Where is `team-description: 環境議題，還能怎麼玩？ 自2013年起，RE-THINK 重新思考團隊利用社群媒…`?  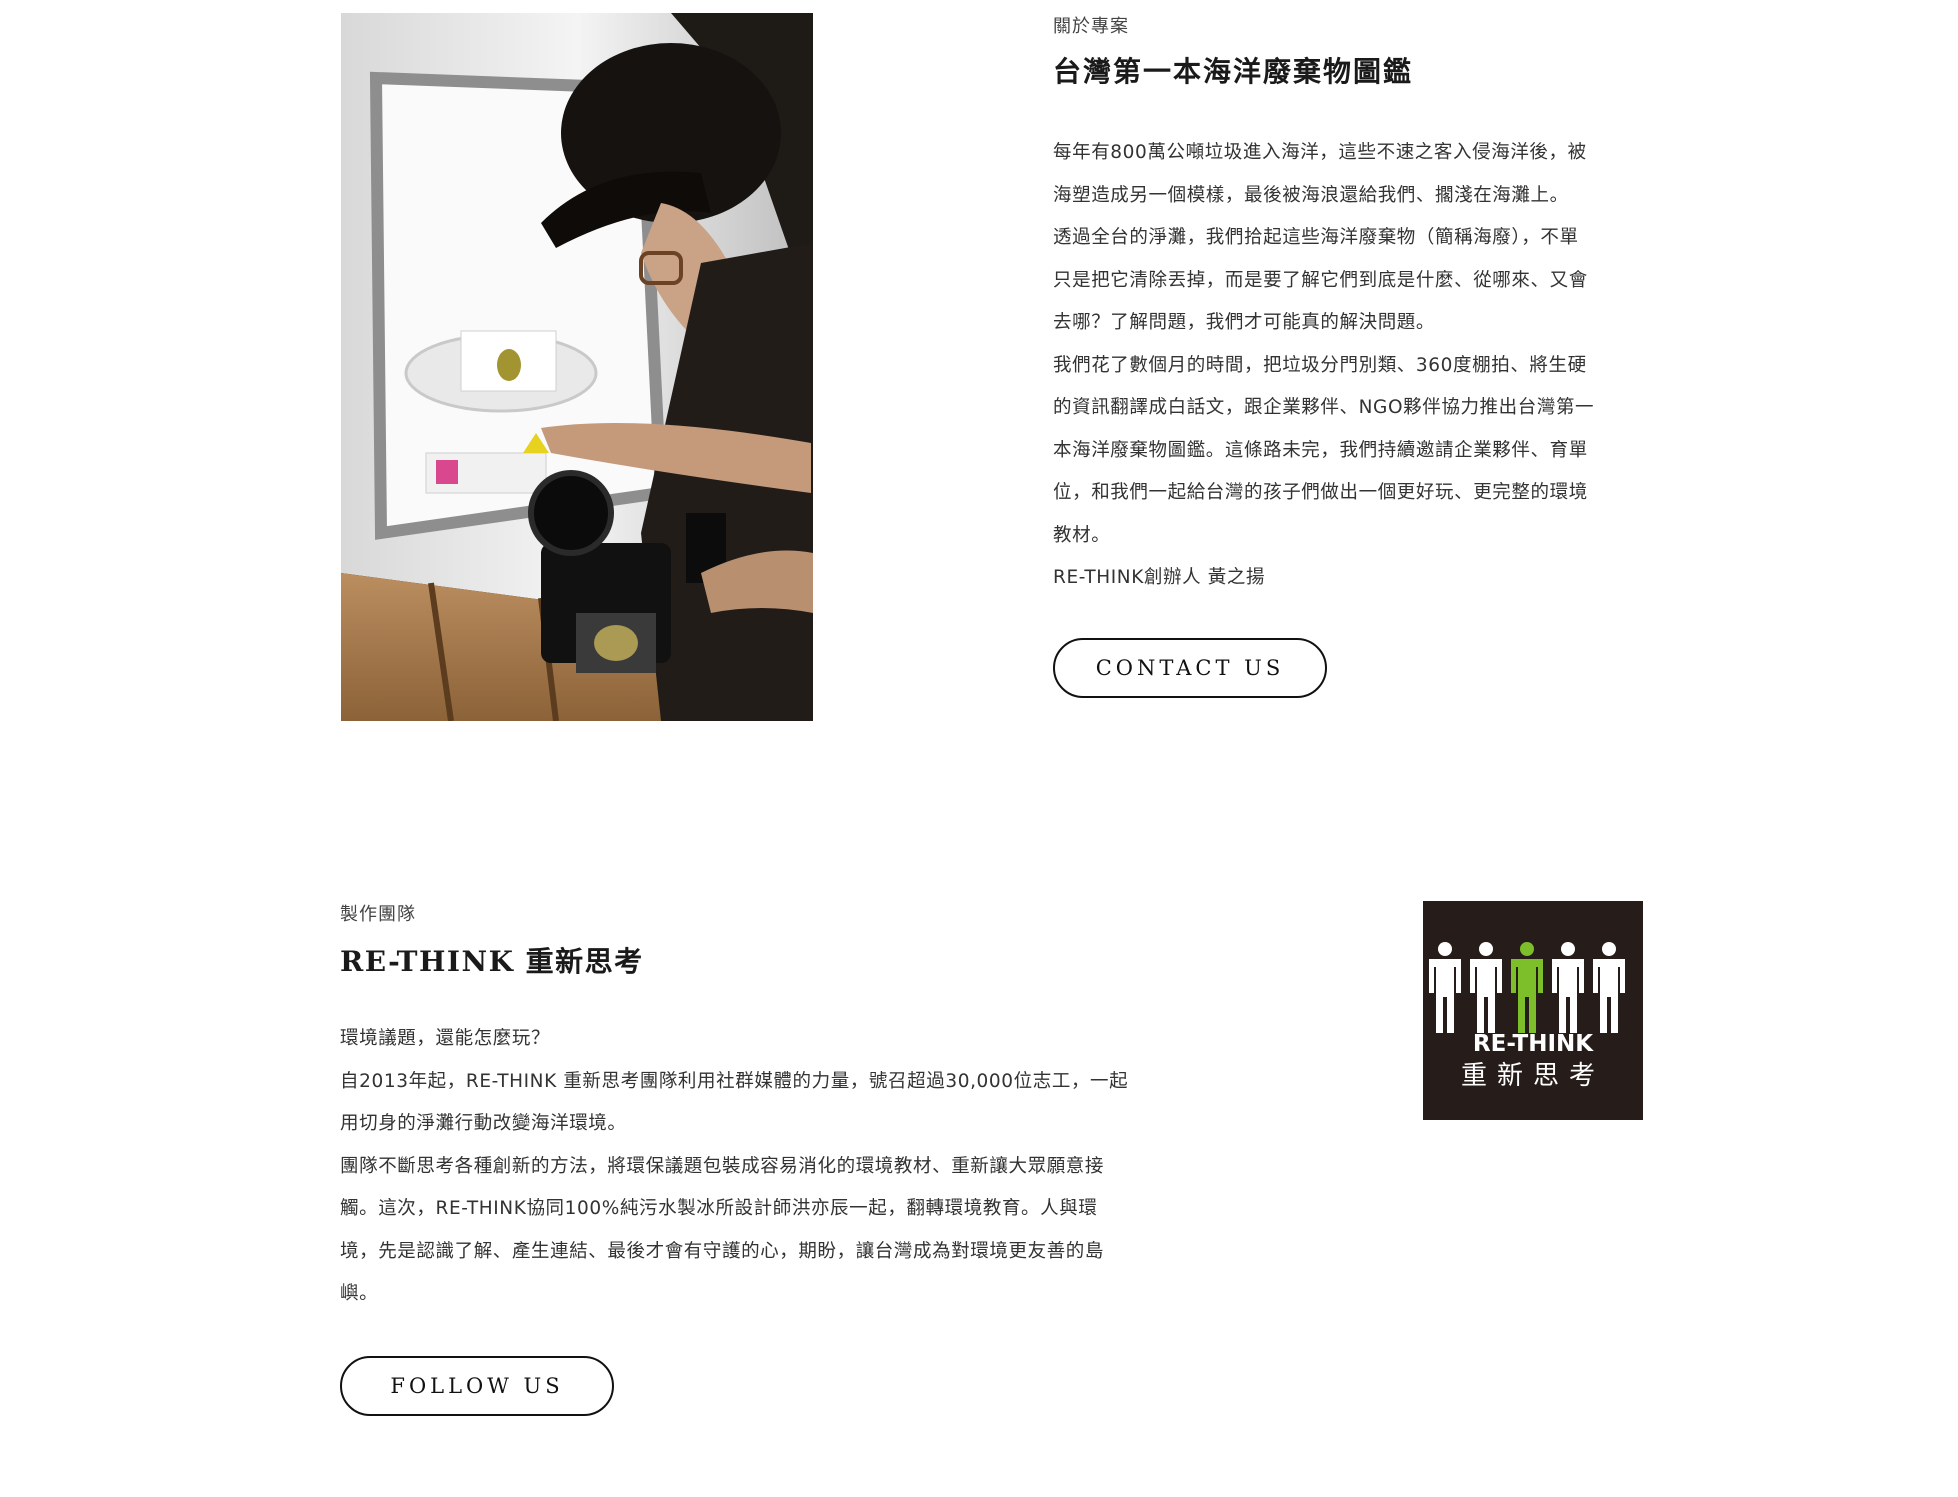
team-description: 環境議題，還能怎麼玩？ 自2013年起，RE-THINK 重新思考團隊利用社群媒… is located at coordinates (760, 1167).